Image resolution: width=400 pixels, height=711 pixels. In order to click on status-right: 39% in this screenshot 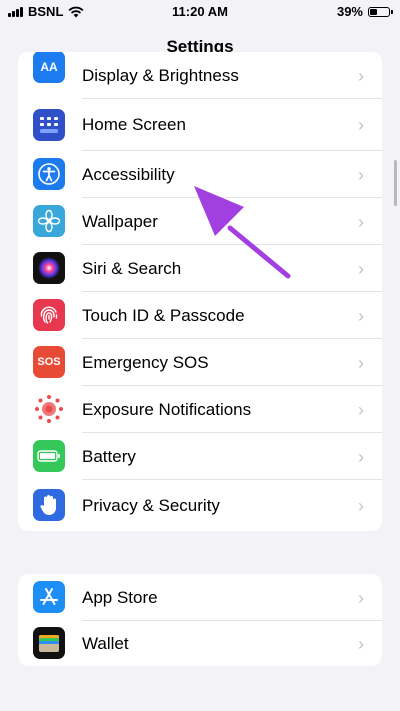, I will do `click(364, 11)`.